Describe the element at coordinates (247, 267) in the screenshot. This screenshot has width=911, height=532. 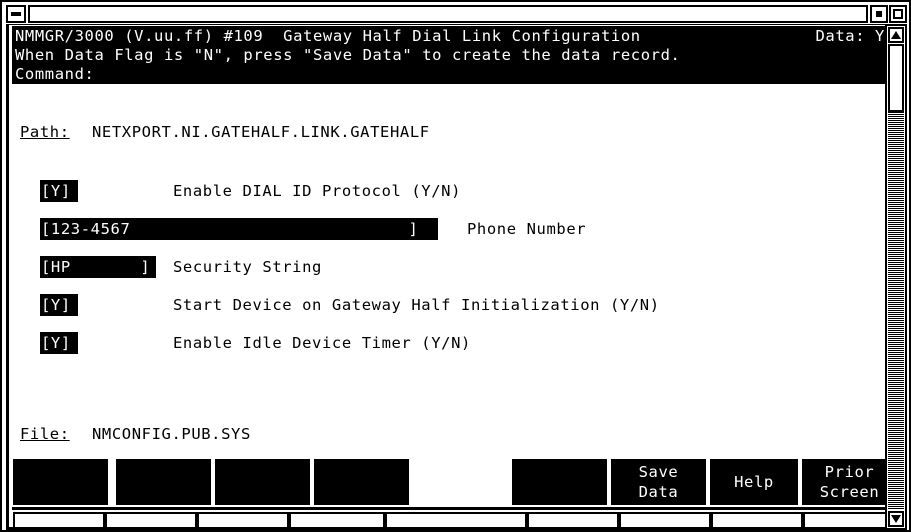
I see `security-string-label: Security String` at that location.